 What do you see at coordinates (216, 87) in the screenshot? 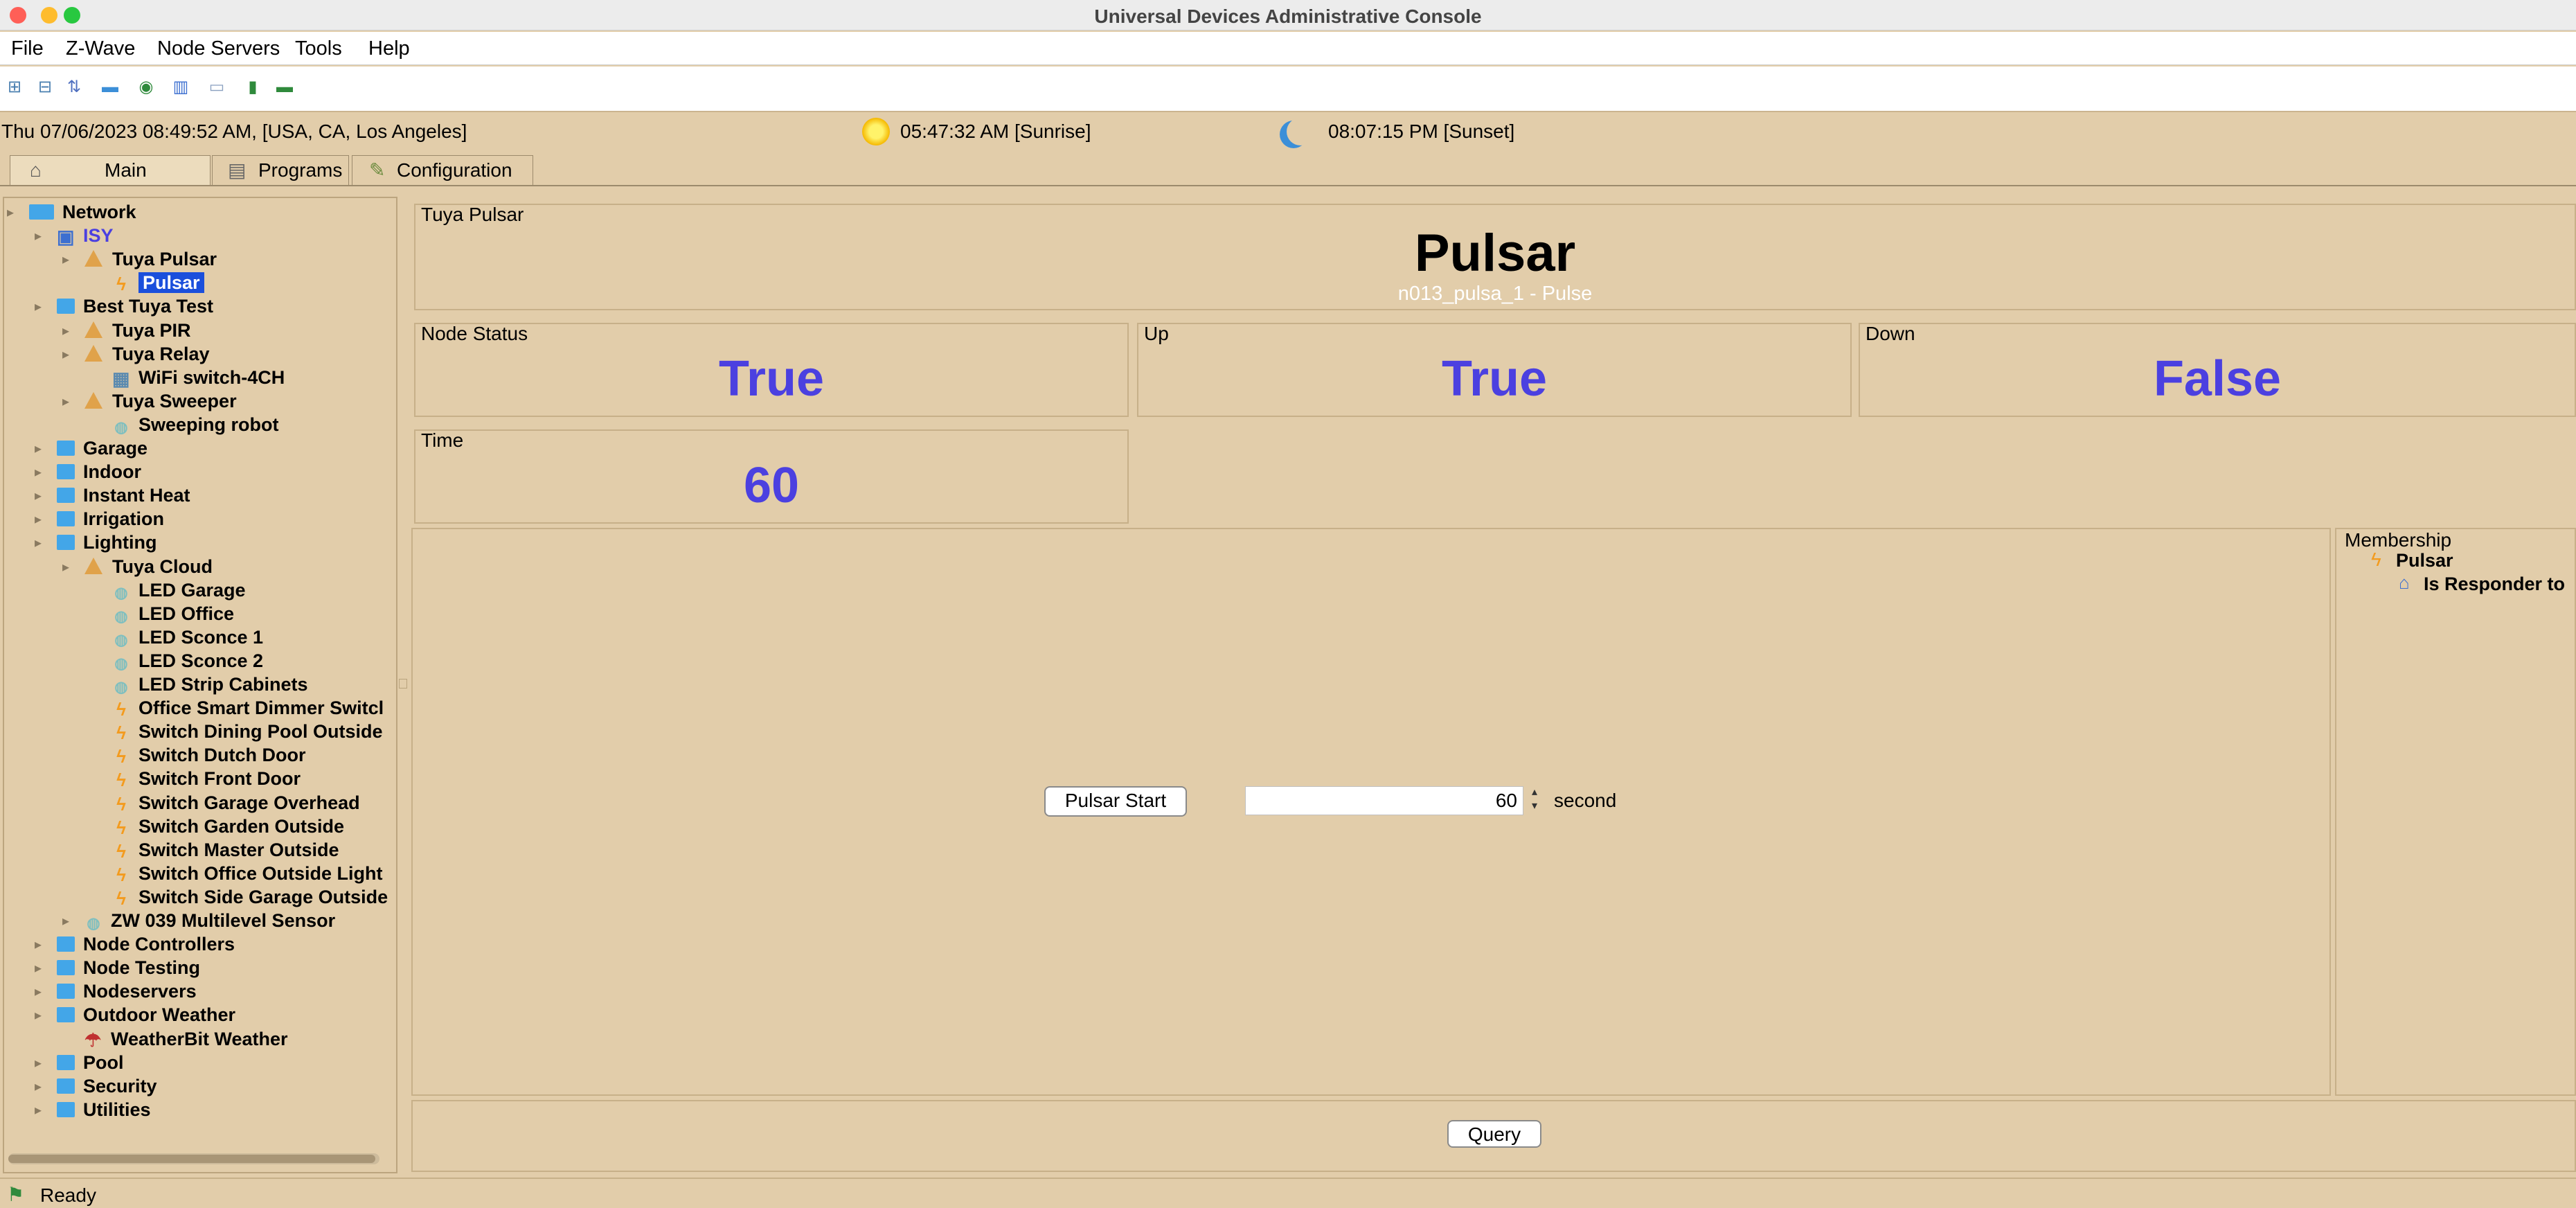
I see `window-icon: ▭` at bounding box center [216, 87].